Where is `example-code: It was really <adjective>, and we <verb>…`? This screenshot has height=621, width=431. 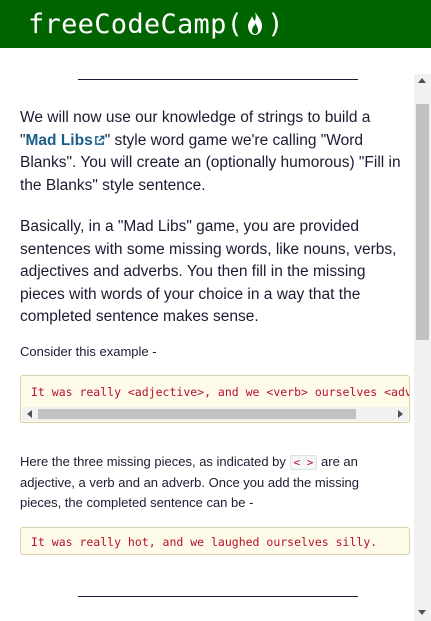
example-code: It was really <adjective>, and we <verb>… is located at coordinates (220, 392).